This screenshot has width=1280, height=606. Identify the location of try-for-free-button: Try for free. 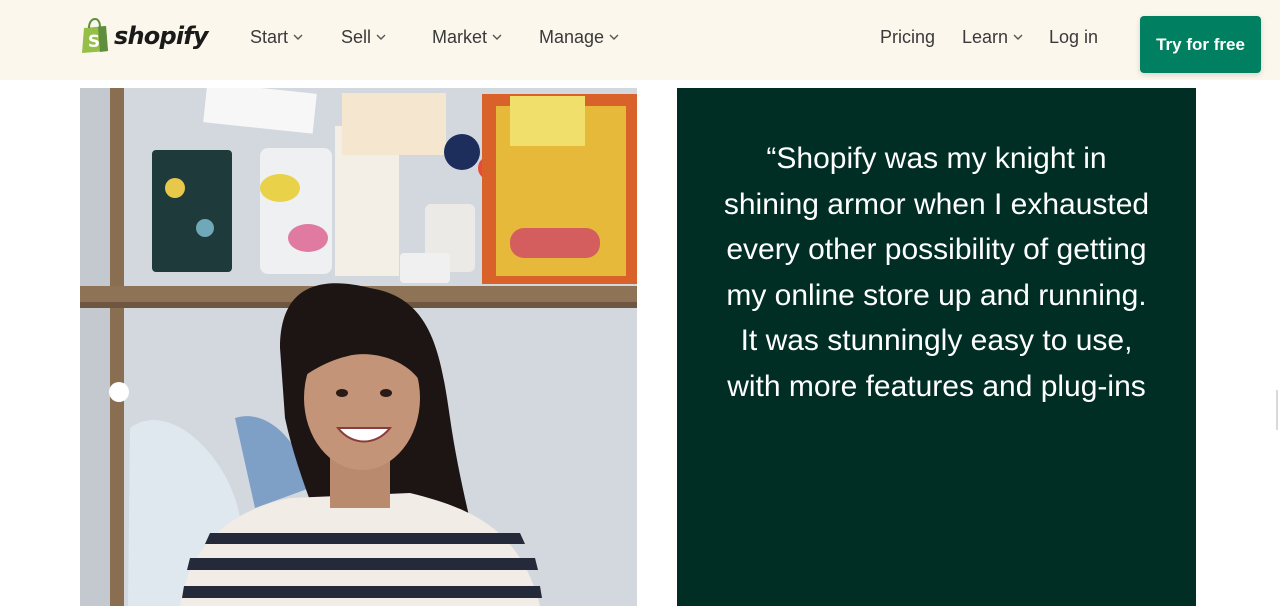
(1200, 44).